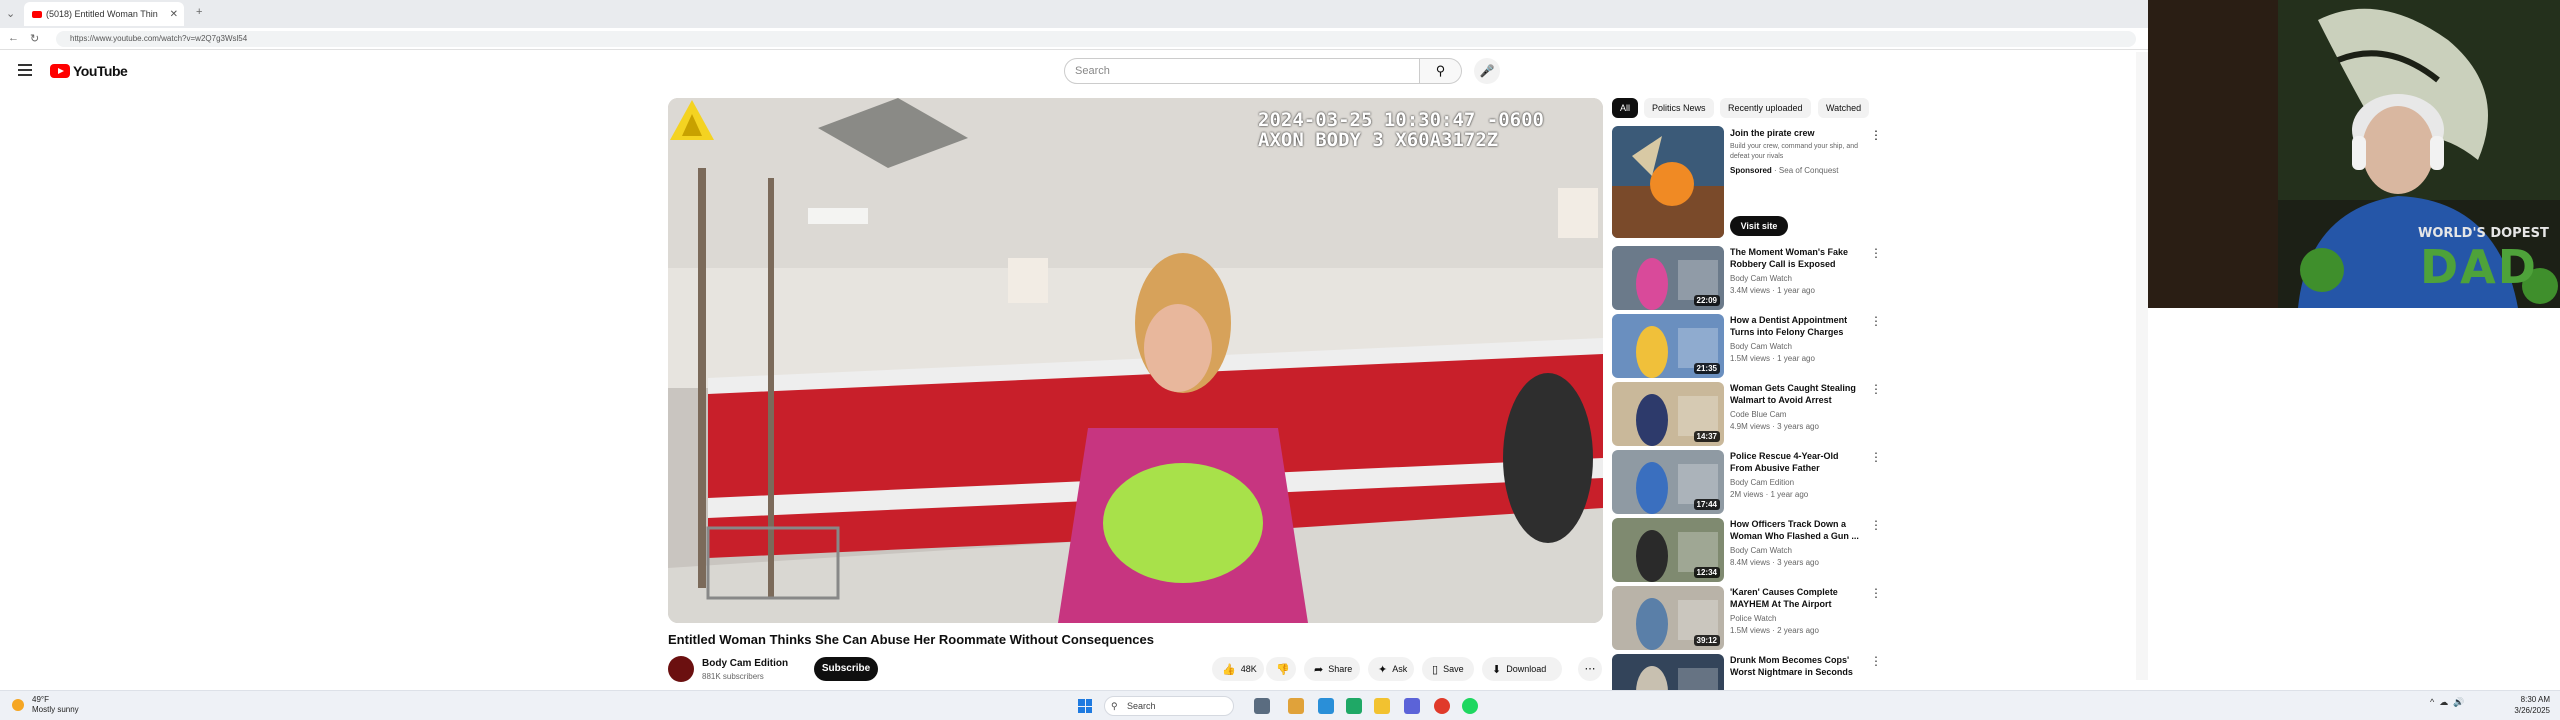  Describe the element at coordinates (1435, 669) in the screenshot. I see `bookmark-icon: ▯` at that location.